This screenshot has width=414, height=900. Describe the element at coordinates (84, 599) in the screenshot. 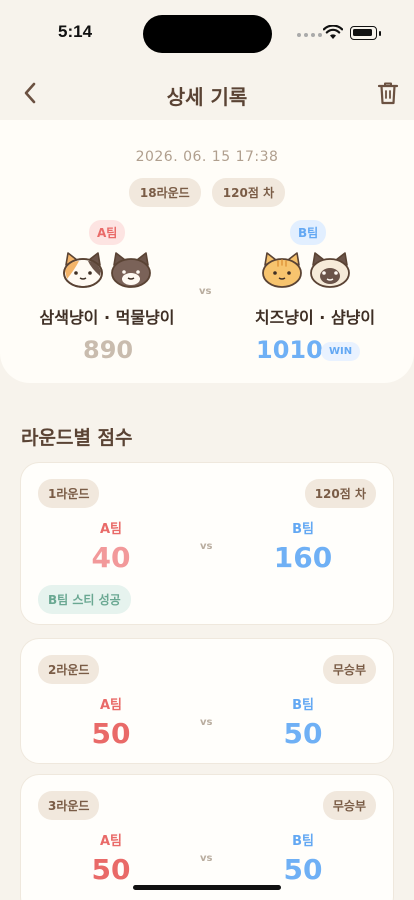

I see `steal-badge: B팀 스티 성공` at that location.